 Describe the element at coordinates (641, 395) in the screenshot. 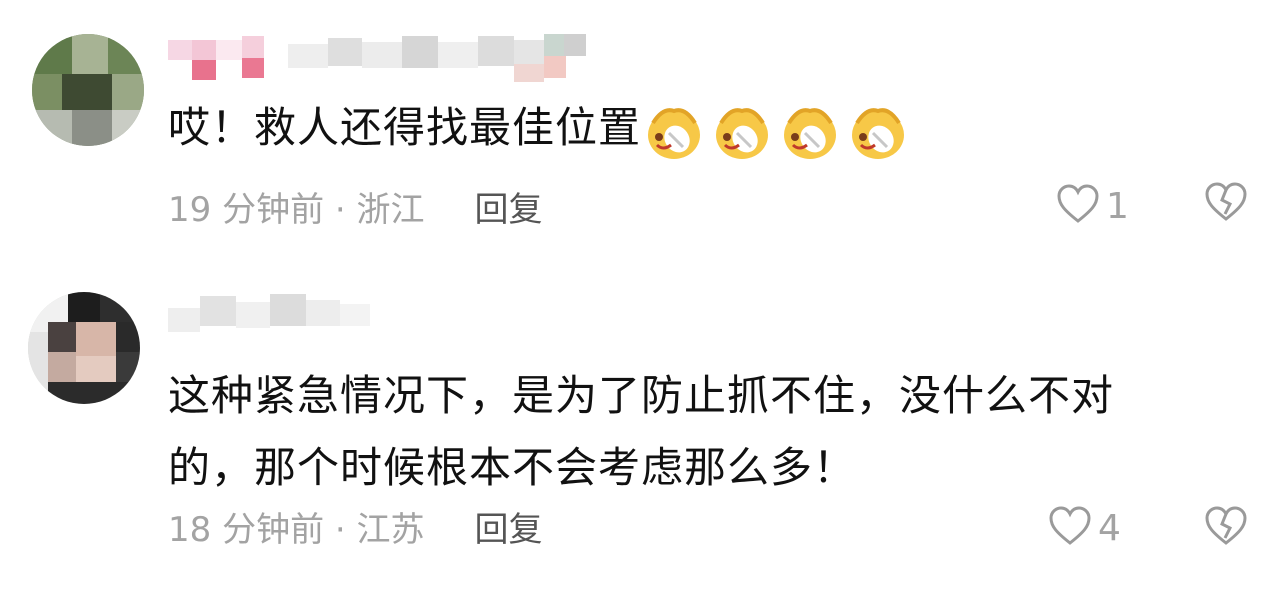

I see `comment-text-line: 这种紧急情况下，是为了防止抓不住，没什么不对` at that location.